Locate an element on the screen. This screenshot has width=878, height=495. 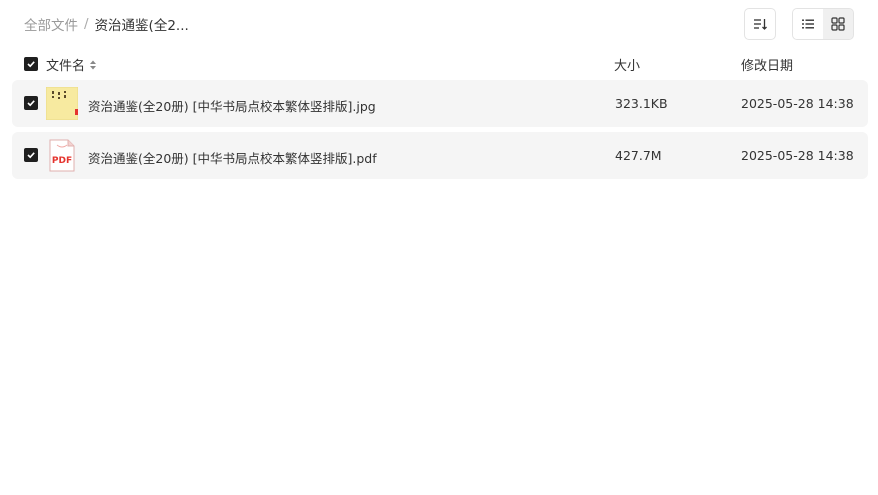
column-header-name: 文件名 is located at coordinates (71, 64).